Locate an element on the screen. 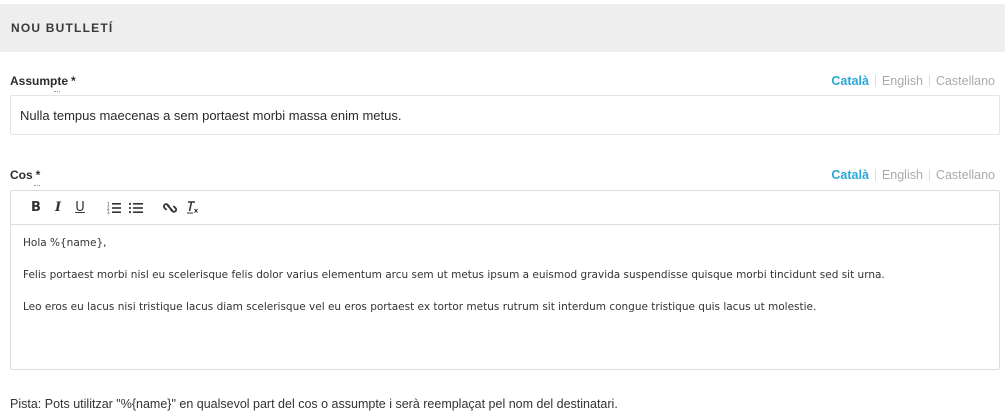  body-lang-english: English is located at coordinates (902, 175).